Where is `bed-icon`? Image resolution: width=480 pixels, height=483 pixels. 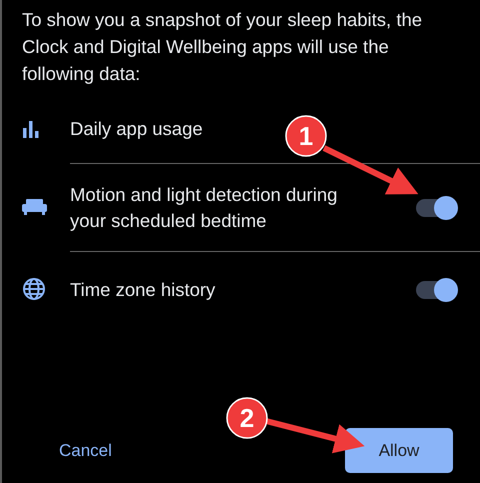 bed-icon is located at coordinates (34, 207).